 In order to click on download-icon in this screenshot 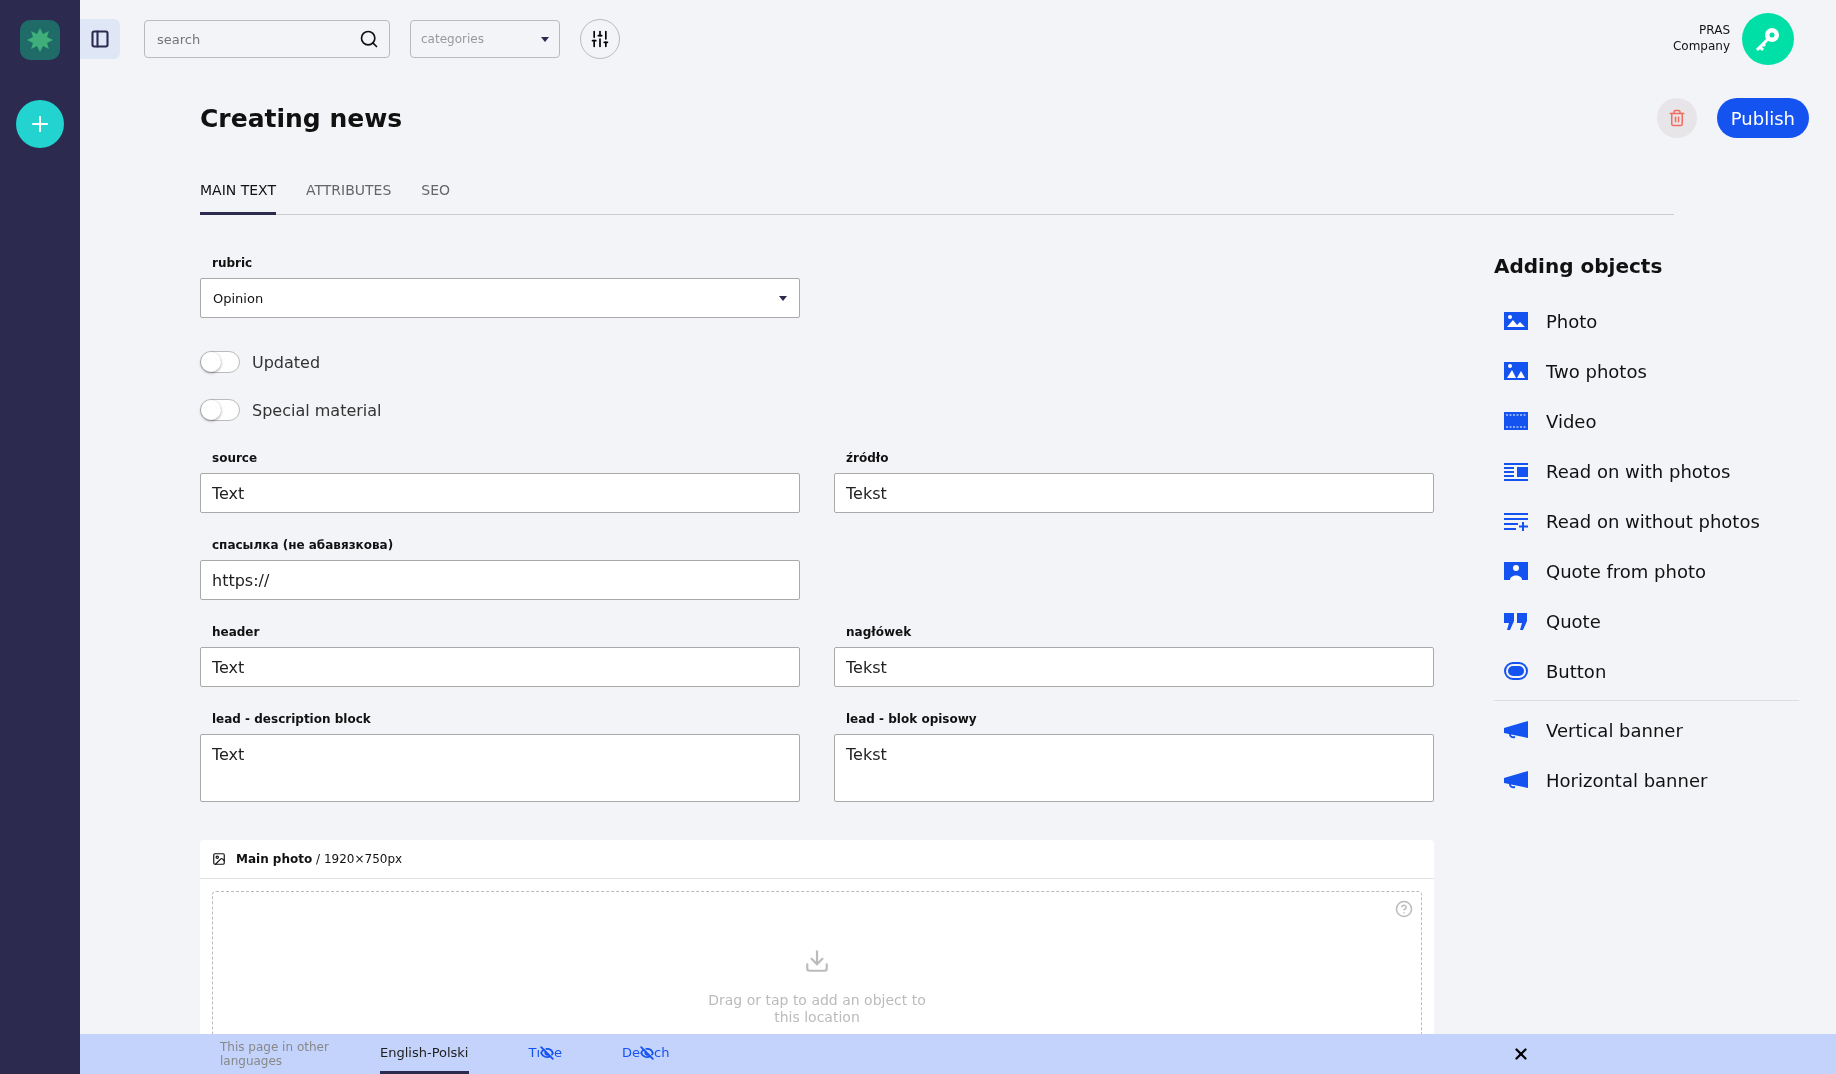, I will do `click(817, 961)`.